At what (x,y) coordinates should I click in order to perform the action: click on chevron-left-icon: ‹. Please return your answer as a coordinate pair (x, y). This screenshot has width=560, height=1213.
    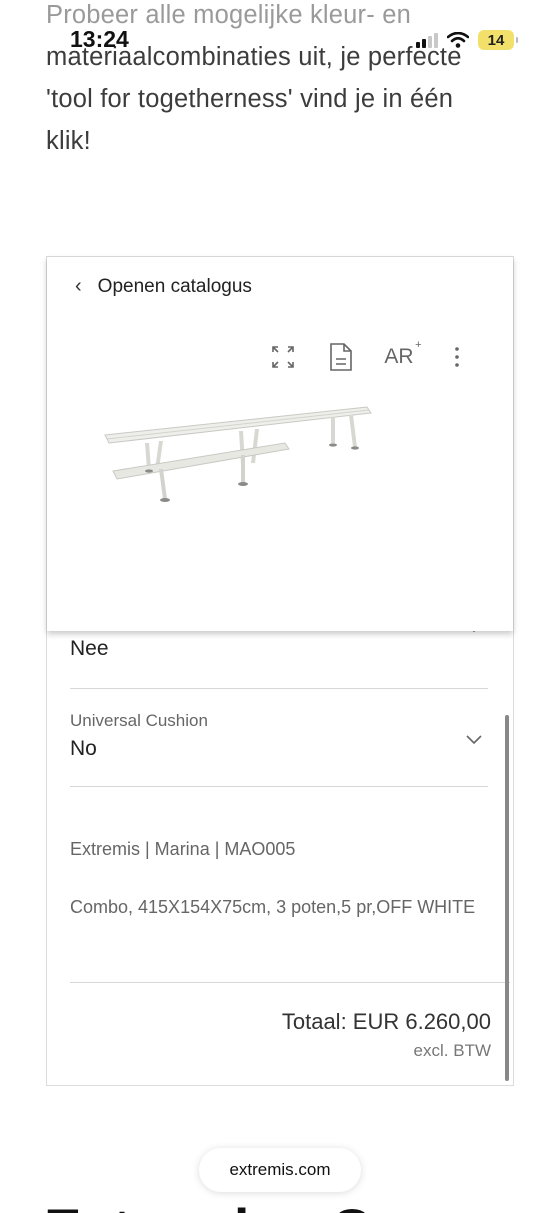
    Looking at the image, I should click on (78, 286).